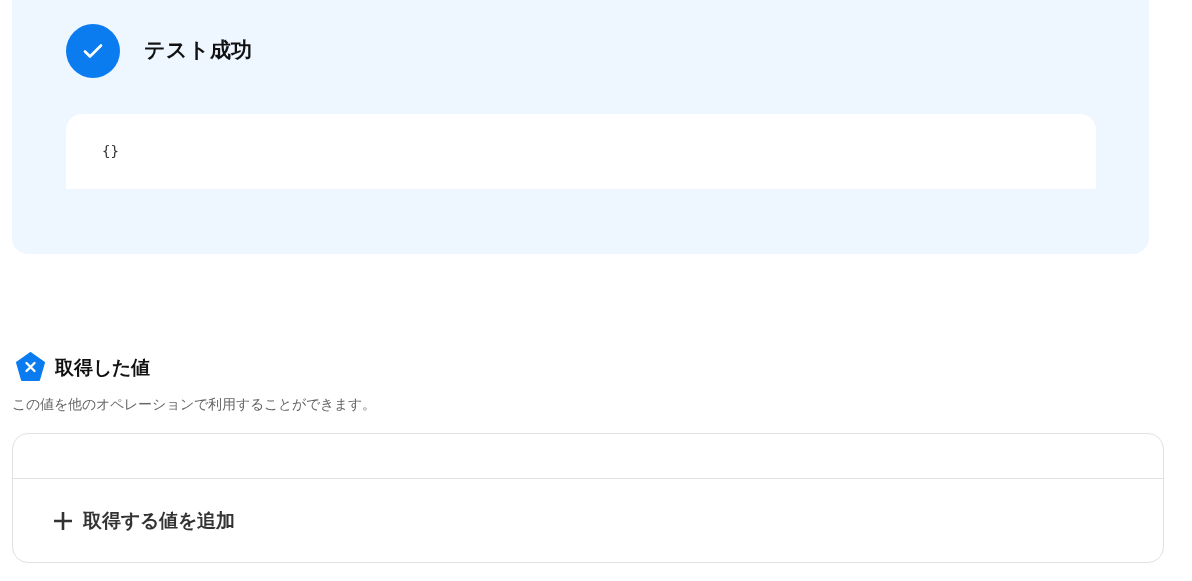 Image resolution: width=1192 pixels, height=581 pixels. Describe the element at coordinates (144, 520) in the screenshot. I see `add-value-button: 取得する値を追加` at that location.